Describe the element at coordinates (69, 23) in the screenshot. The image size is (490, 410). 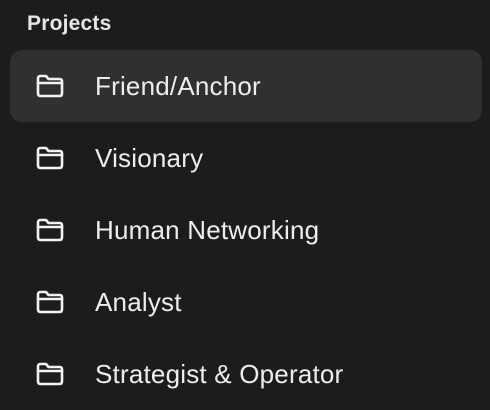
I see `section-title: Projects` at that location.